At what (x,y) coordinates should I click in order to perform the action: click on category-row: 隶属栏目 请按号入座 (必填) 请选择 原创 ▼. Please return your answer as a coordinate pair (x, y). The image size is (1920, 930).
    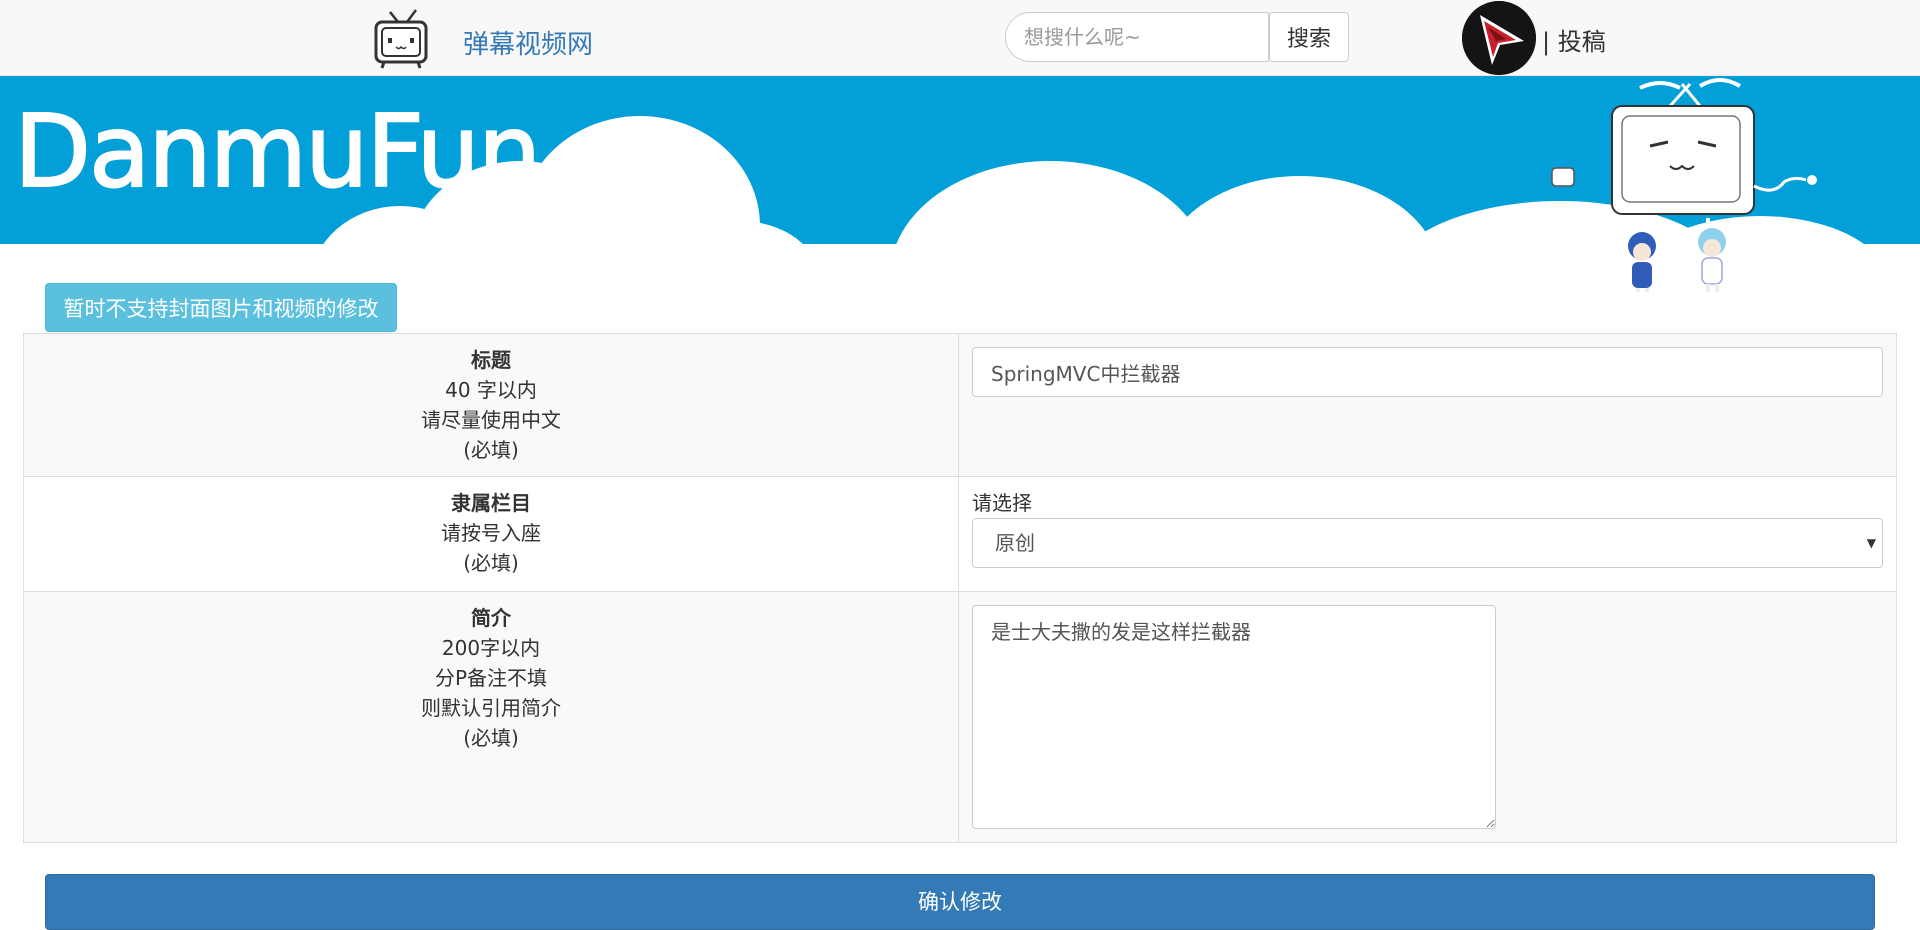
    Looking at the image, I should click on (960, 534).